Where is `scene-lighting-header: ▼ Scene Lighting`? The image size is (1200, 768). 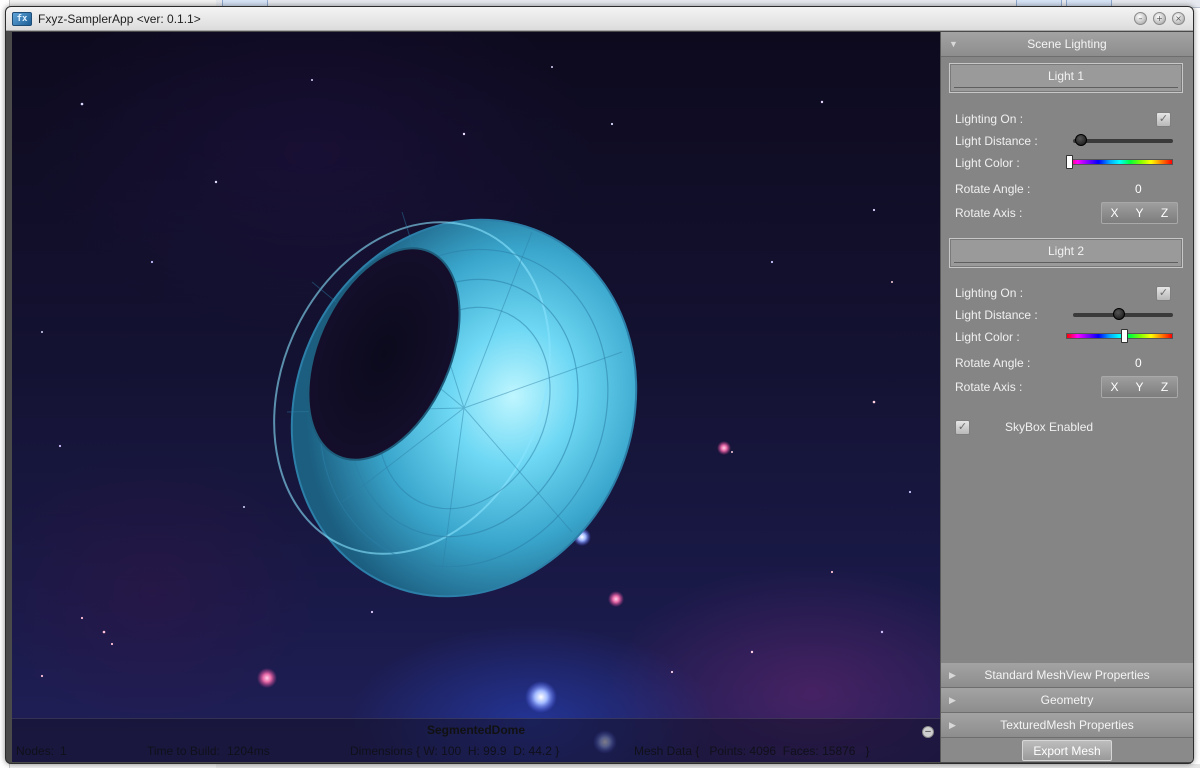 scene-lighting-header: ▼ Scene Lighting is located at coordinates (1067, 44).